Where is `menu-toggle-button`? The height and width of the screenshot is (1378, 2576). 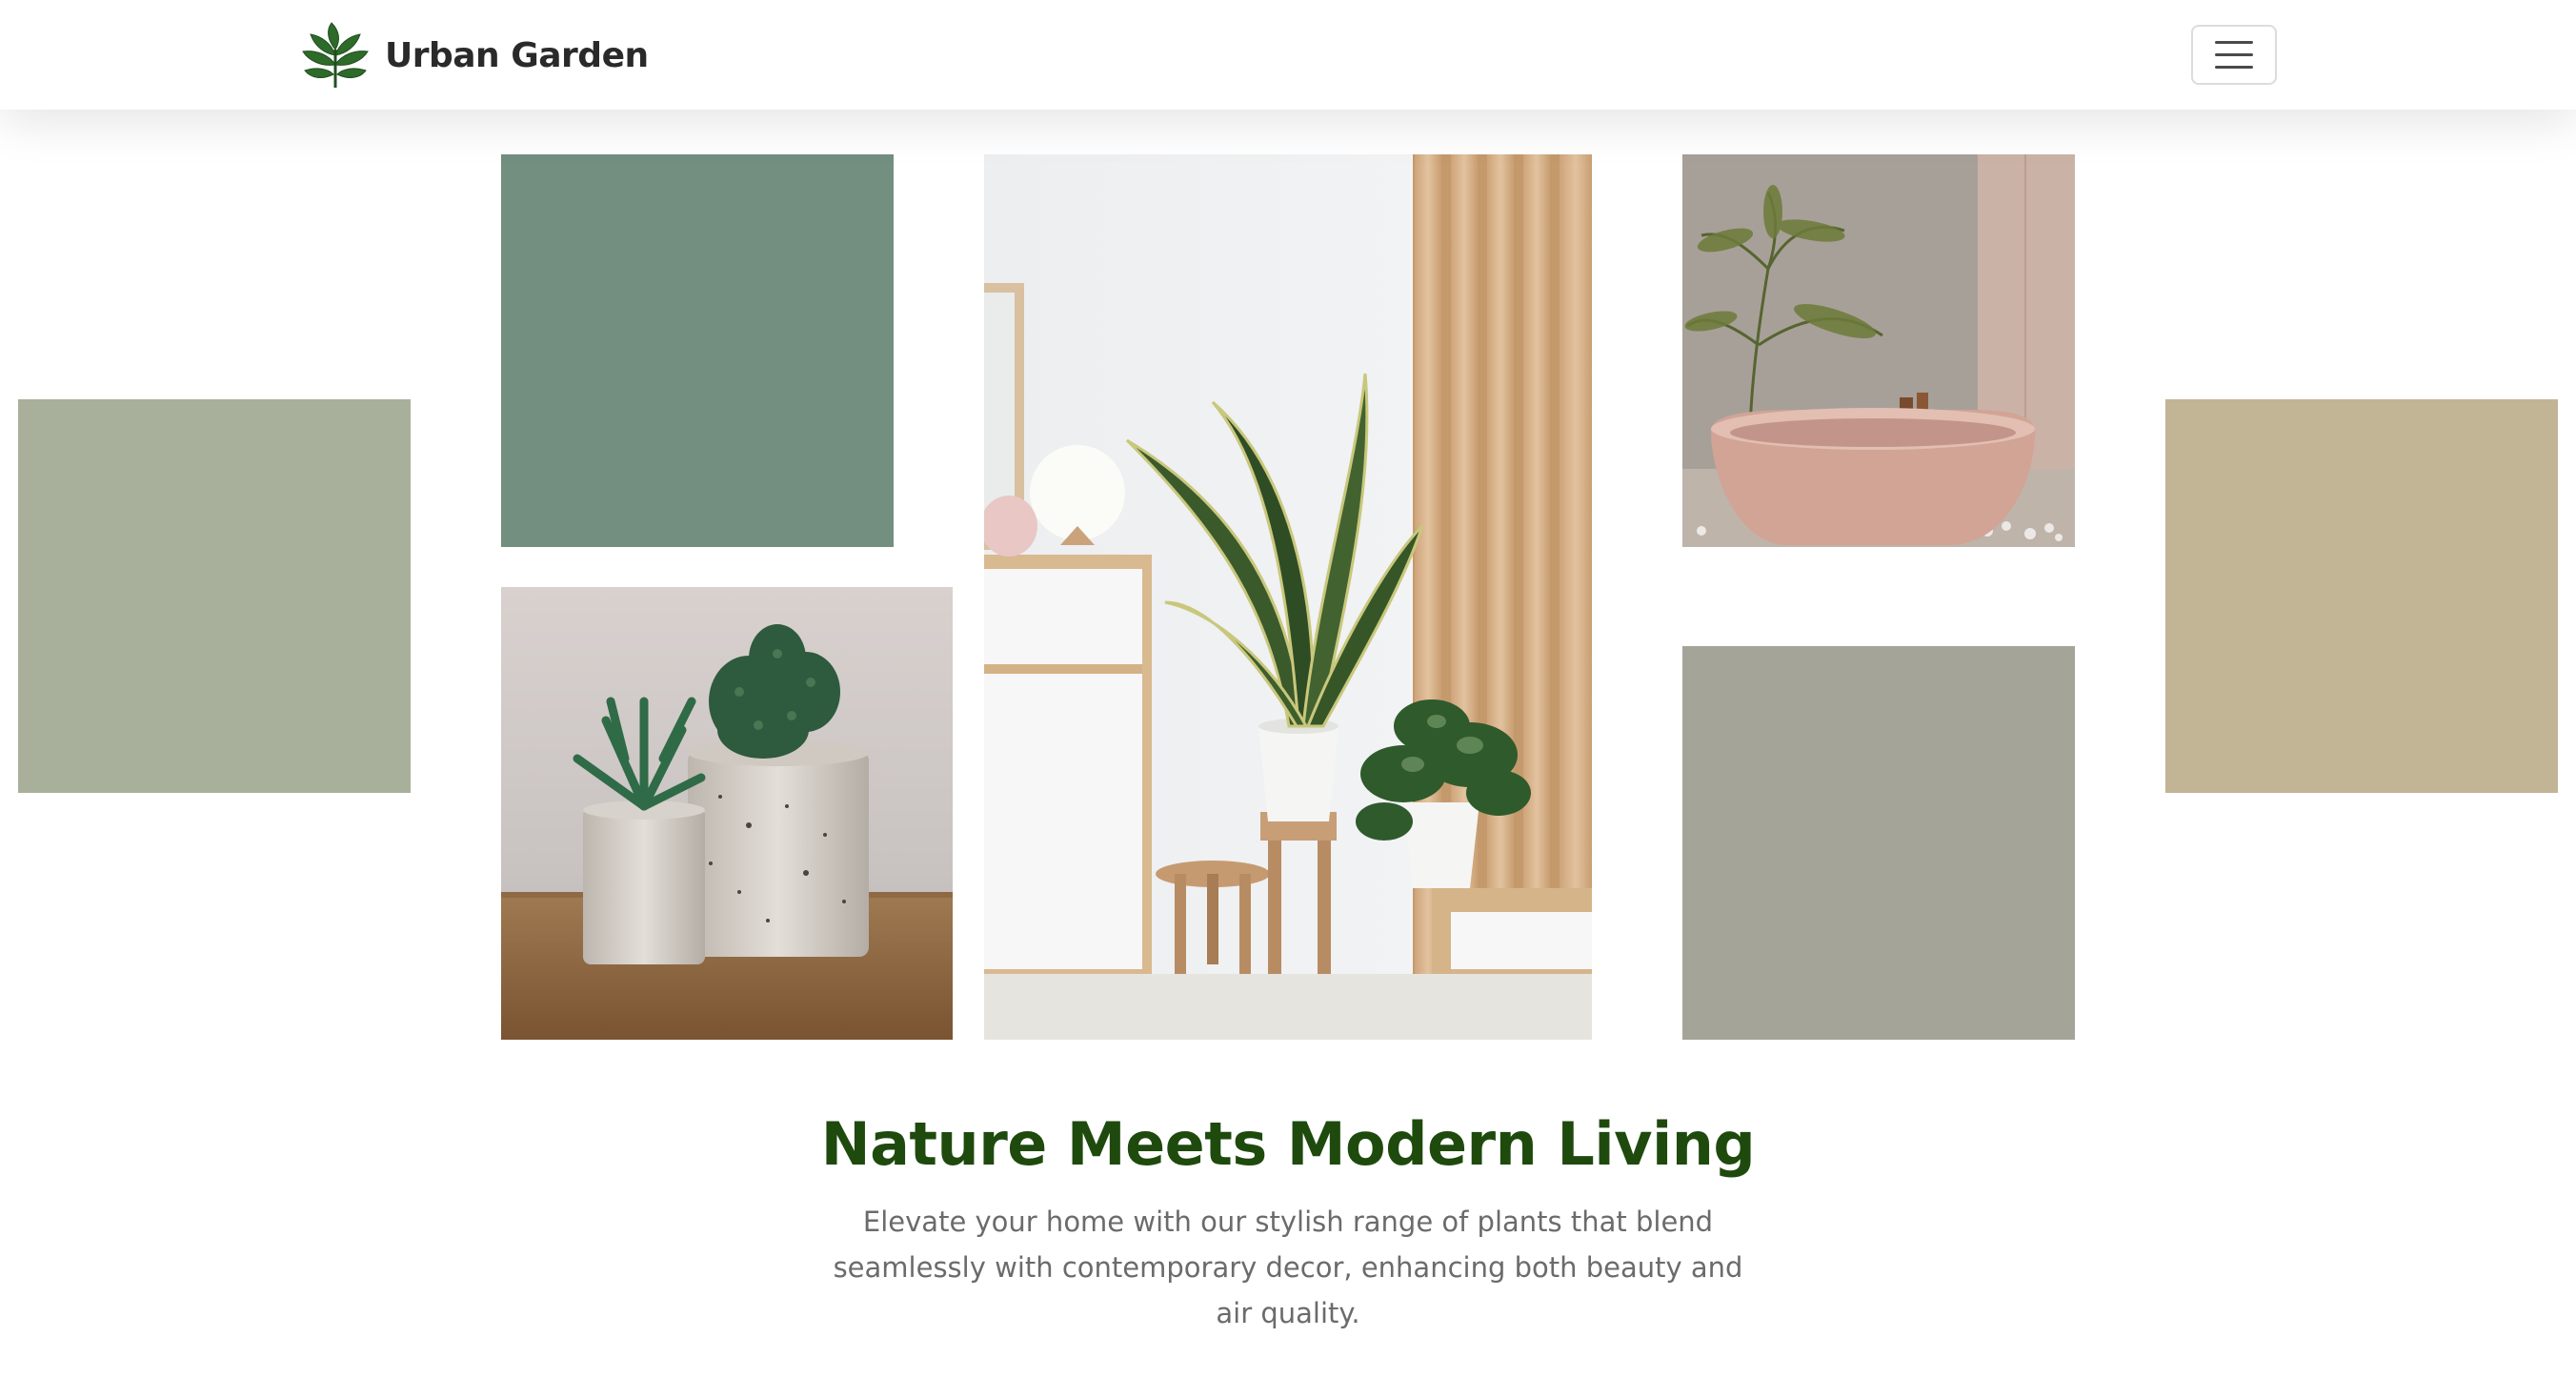
menu-toggle-button is located at coordinates (2234, 55).